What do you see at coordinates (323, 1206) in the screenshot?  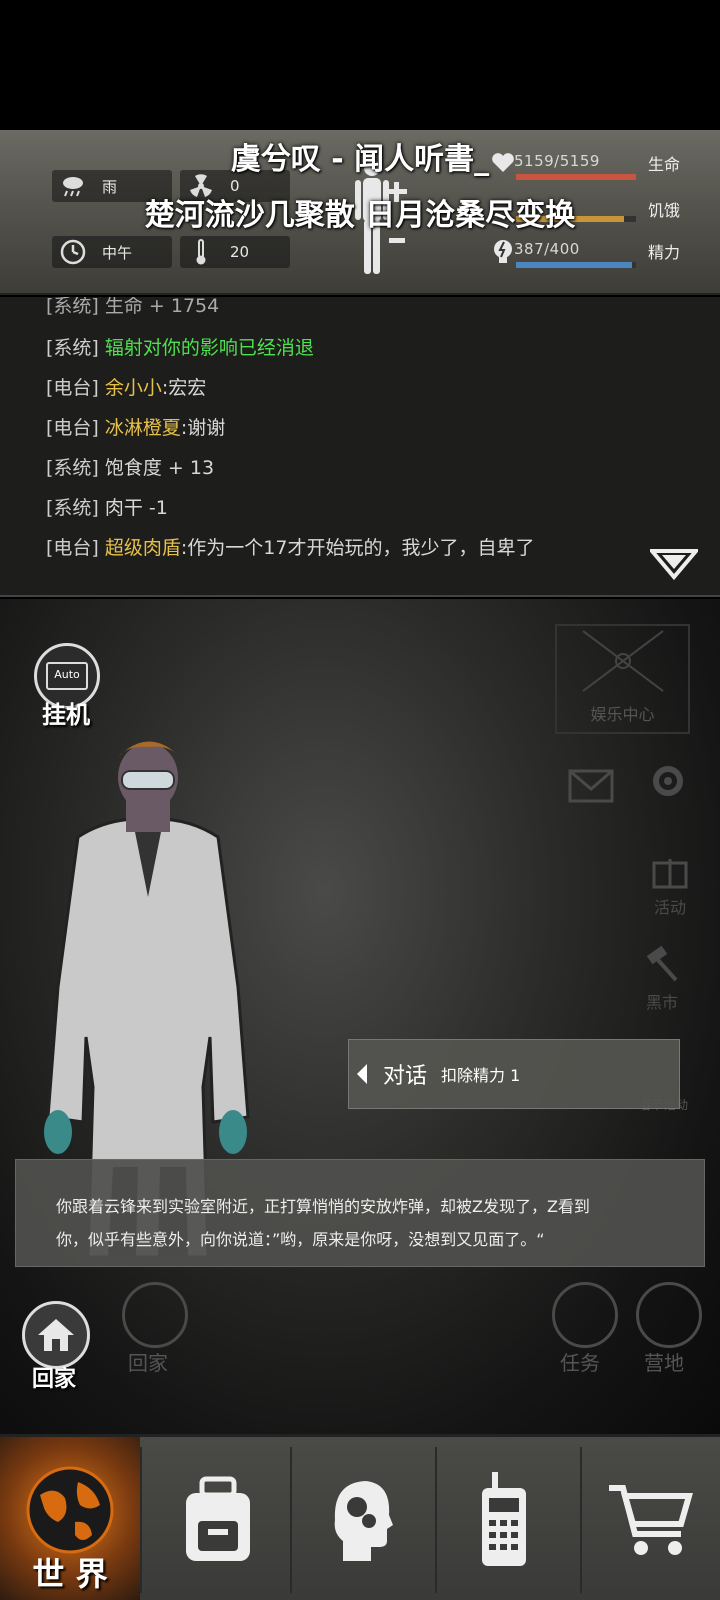 I see `story-line-1: 你跟着云锋来到实验室附近，正打算悄悄的安放炸弹，却被Z发现了，Z看到` at bounding box center [323, 1206].